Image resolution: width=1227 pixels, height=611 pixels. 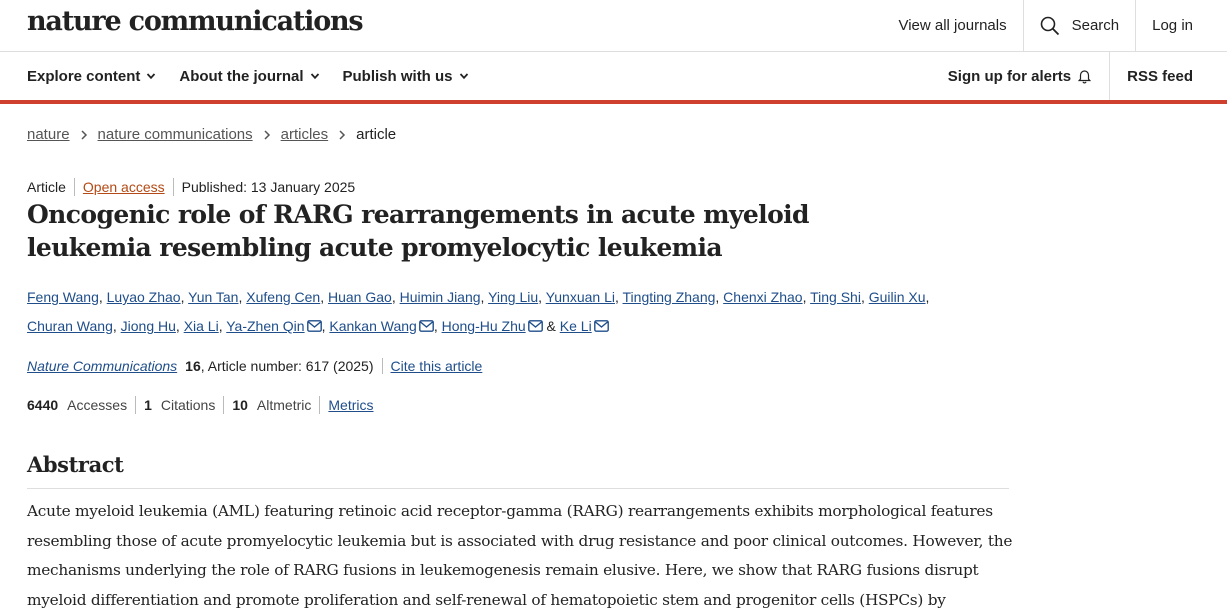 What do you see at coordinates (440, 297) in the screenshot?
I see `author-link: Huimin Jiang` at bounding box center [440, 297].